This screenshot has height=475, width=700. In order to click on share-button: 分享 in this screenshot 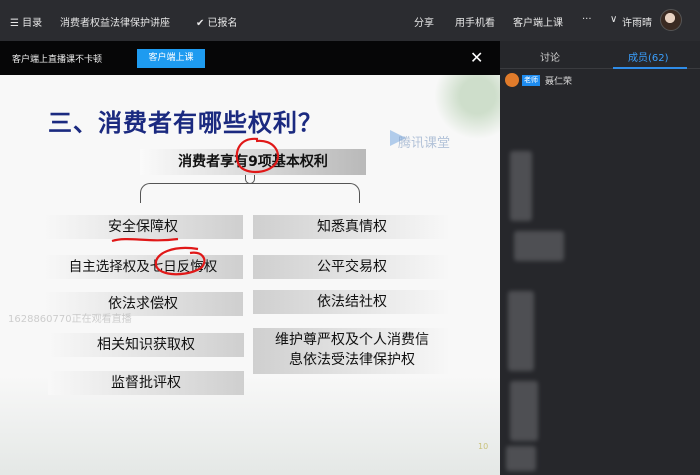, I will do `click(424, 21)`.